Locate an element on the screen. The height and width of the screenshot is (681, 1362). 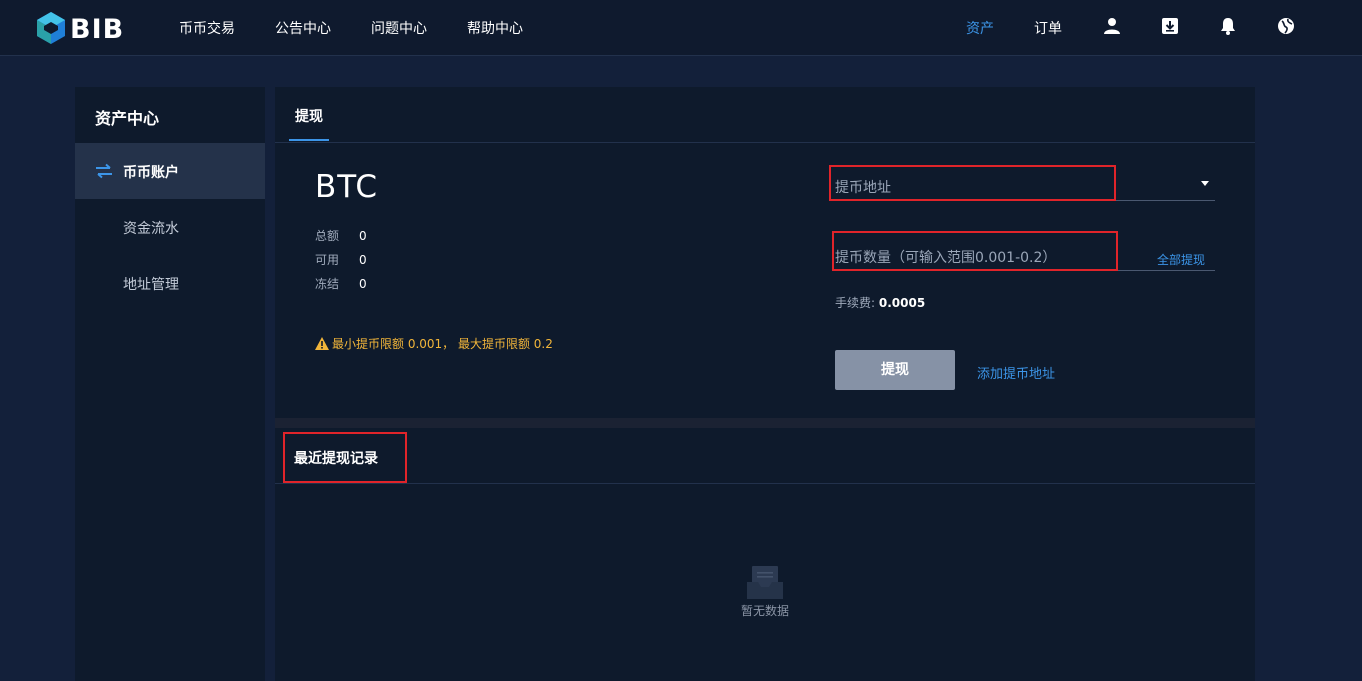
sidebar-item-address-management: 地址管理 is located at coordinates (170, 283).